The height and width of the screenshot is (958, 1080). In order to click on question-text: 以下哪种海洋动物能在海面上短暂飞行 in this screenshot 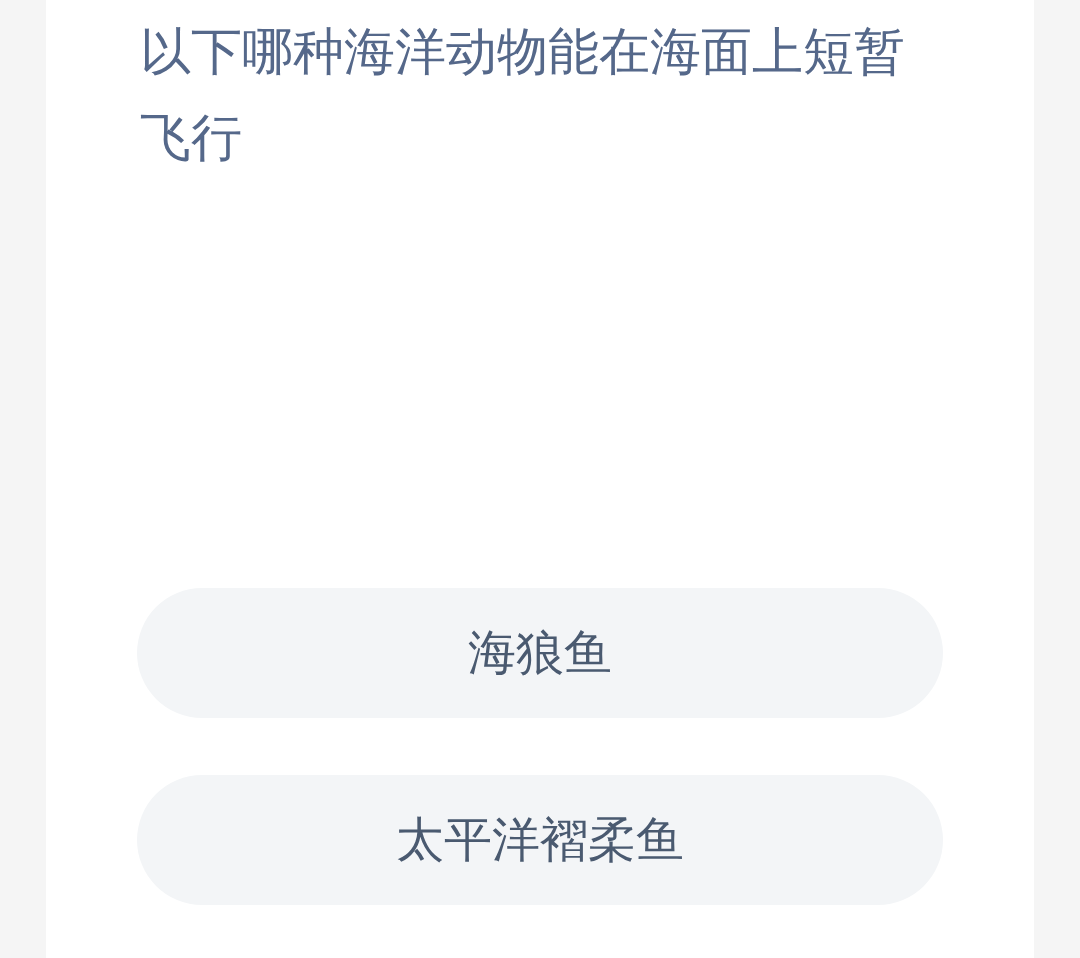, I will do `click(522, 95)`.